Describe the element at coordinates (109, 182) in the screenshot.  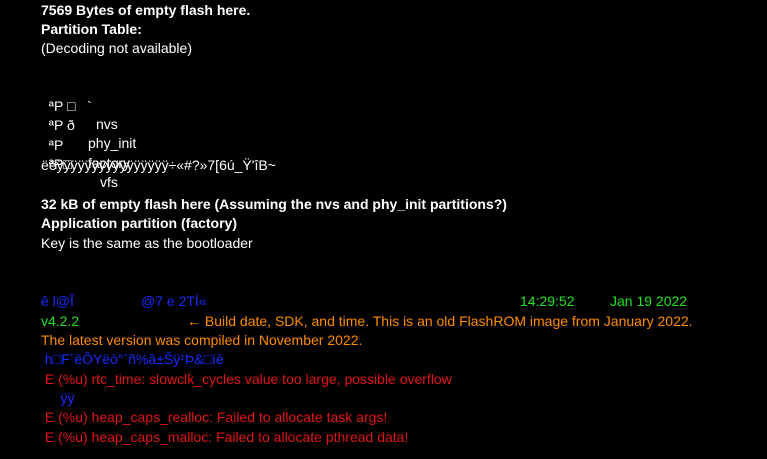
I see `partition-name: vfs` at that location.